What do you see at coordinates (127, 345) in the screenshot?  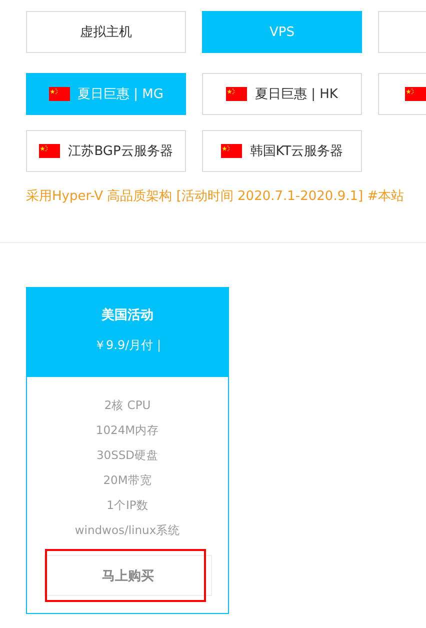 I see `plan-price: ￥9.9/月付 |` at bounding box center [127, 345].